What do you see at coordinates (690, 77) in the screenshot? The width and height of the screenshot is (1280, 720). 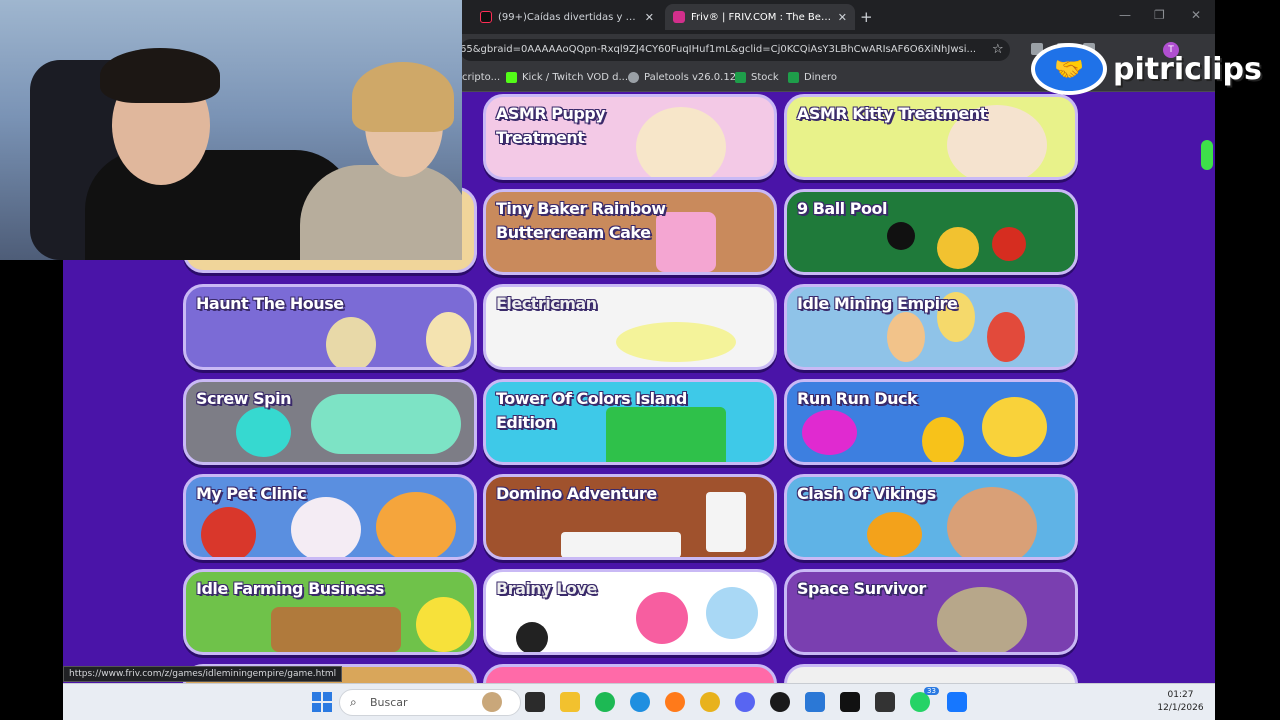 I see `bookmark-label: Paletools v26.0.12` at bounding box center [690, 77].